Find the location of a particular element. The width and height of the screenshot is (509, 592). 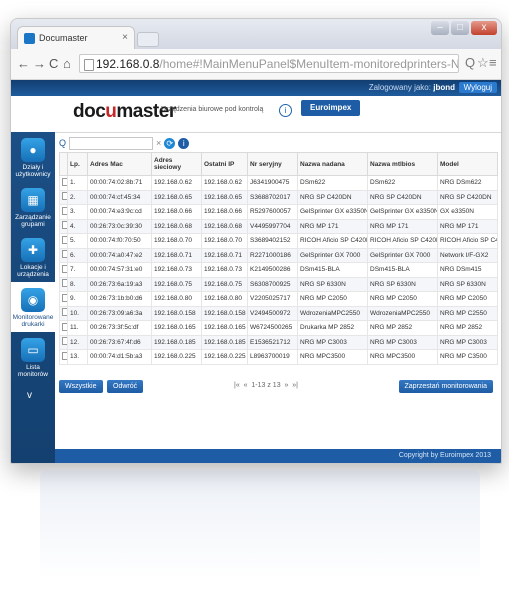

column-header: Adres Mac is located at coordinates (119, 164).